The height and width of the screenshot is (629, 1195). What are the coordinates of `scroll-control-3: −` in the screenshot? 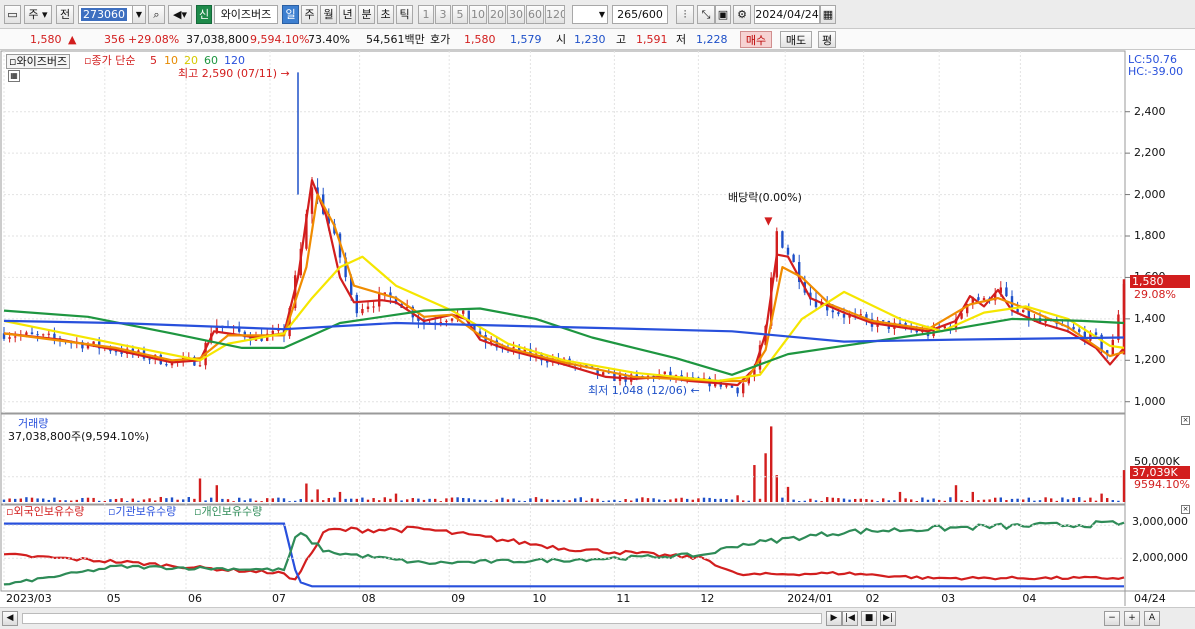 It's located at (1112, 618).